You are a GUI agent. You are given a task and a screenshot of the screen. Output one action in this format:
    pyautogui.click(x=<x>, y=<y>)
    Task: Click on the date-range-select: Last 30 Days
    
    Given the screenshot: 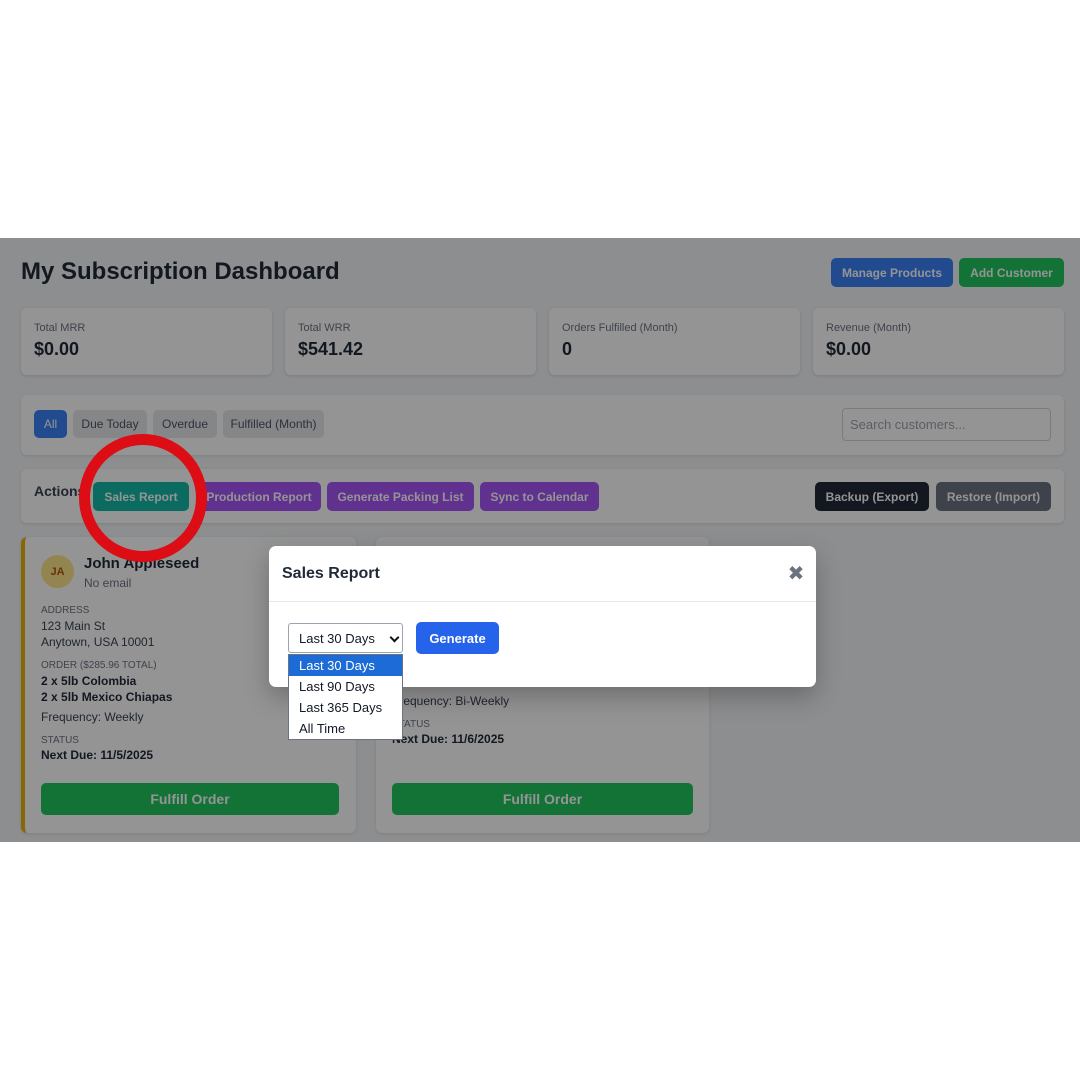 What is the action you would take?
    pyautogui.click(x=345, y=638)
    